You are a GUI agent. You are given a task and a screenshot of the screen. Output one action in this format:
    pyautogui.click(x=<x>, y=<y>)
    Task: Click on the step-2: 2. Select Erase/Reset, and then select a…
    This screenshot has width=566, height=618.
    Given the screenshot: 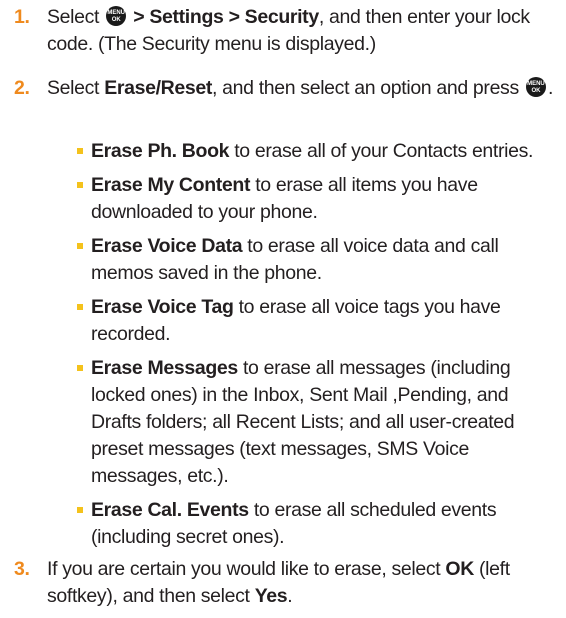 What is the action you would take?
    pyautogui.click(x=287, y=88)
    